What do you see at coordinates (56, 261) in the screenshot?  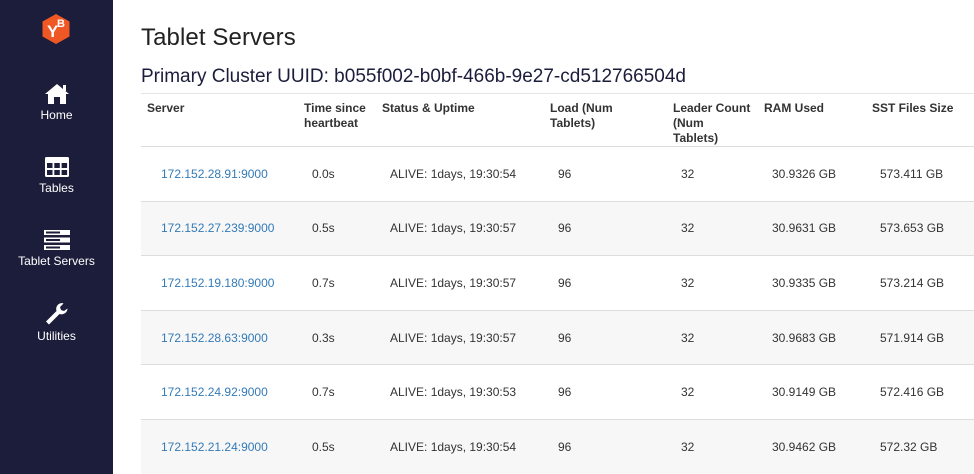 I see `sidebar-item-label: Tablet Servers` at bounding box center [56, 261].